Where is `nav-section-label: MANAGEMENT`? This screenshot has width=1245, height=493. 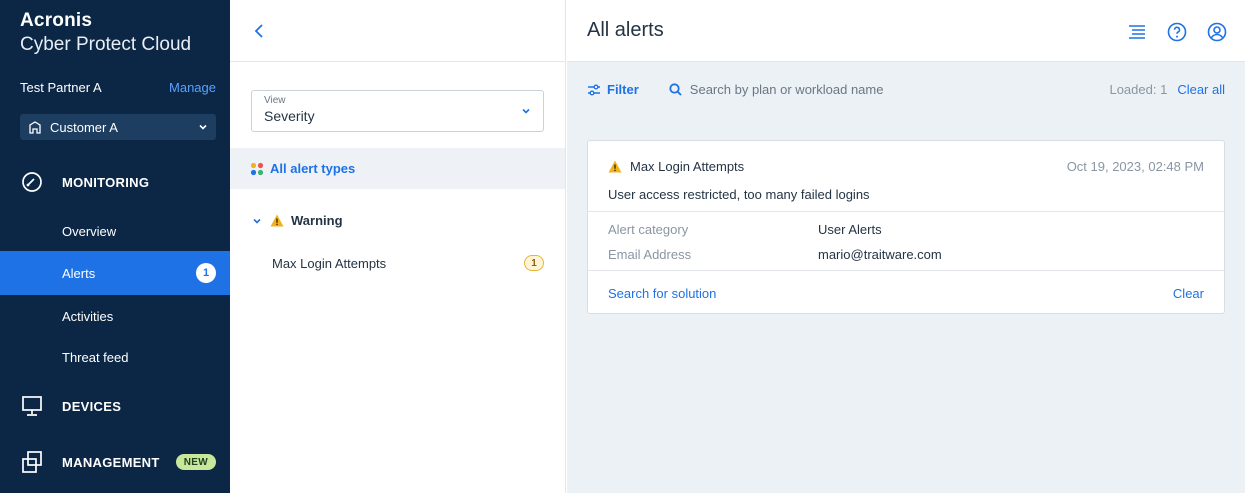
nav-section-label: MANAGEMENT is located at coordinates (111, 462).